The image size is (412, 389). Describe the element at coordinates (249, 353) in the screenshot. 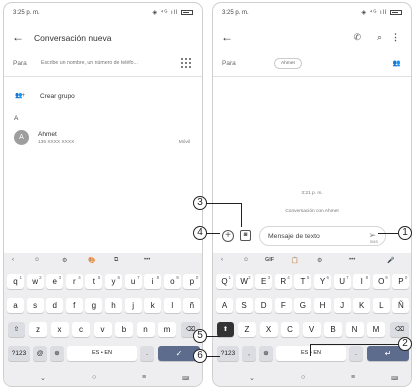

I see `comma-key: ,` at that location.